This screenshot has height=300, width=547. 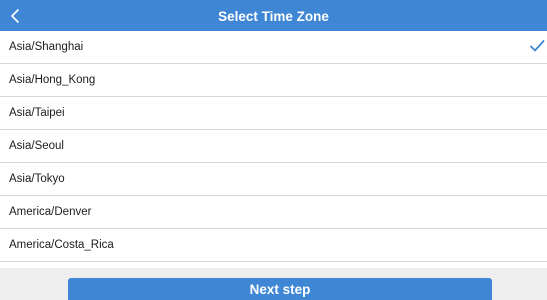 I want to click on checkmark-icon, so click(x=537, y=46).